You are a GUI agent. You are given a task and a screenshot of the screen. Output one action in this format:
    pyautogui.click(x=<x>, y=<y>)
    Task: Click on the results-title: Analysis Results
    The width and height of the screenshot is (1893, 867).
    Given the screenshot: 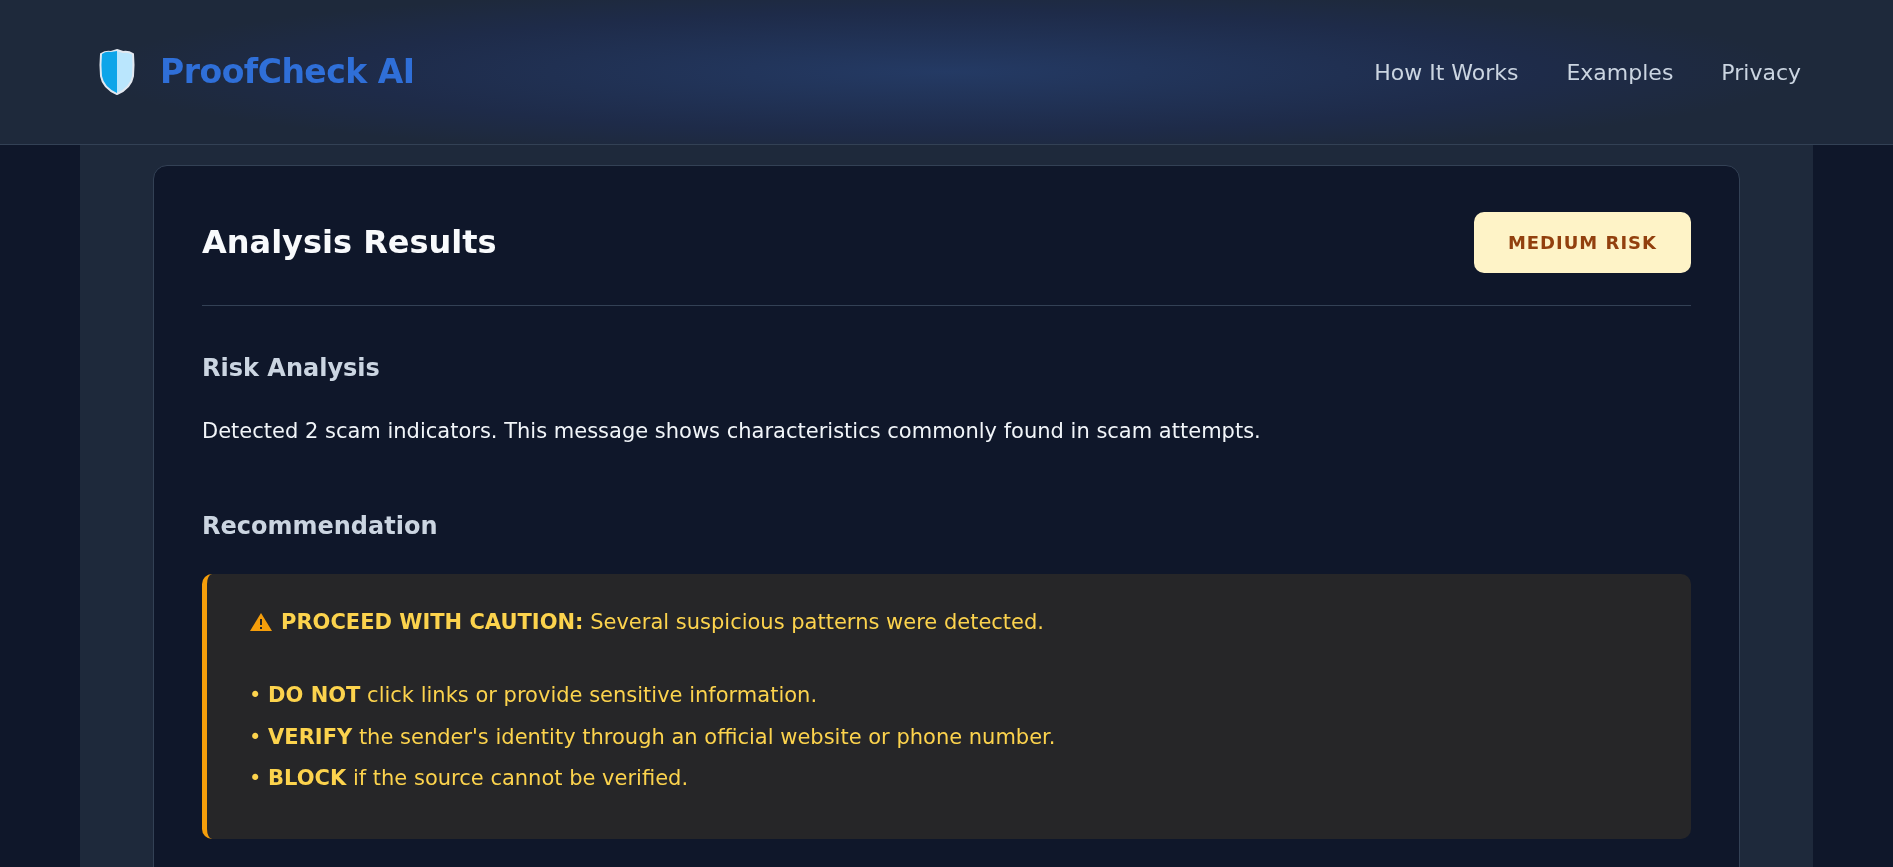 What is the action you would take?
    pyautogui.click(x=349, y=242)
    